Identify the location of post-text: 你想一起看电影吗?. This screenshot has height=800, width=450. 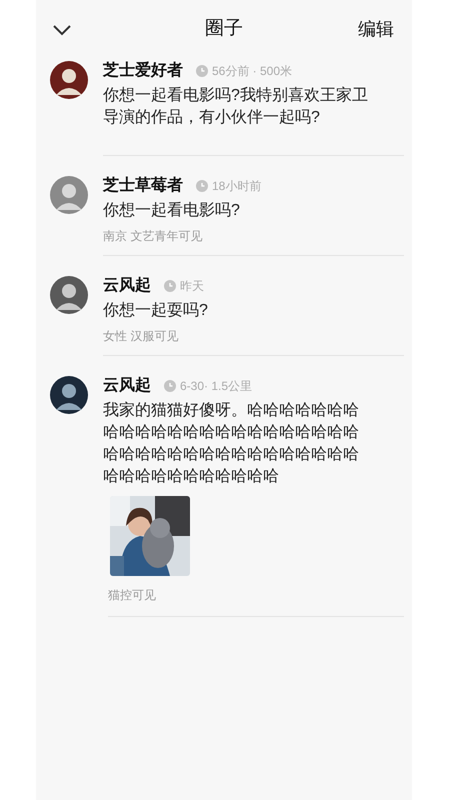
(172, 210).